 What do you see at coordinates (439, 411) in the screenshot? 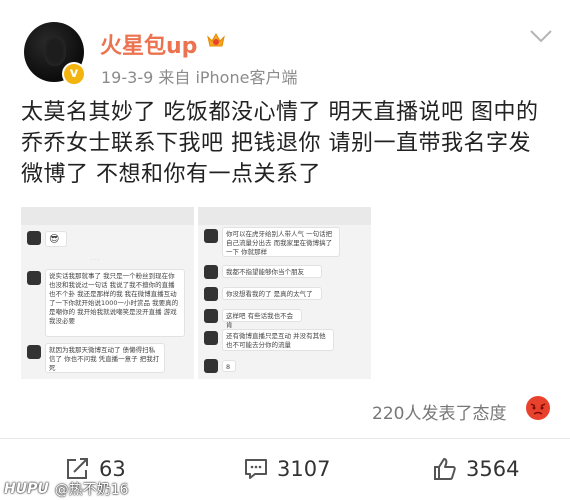
I see `reactions-summary: 220人发表了态度` at bounding box center [439, 411].